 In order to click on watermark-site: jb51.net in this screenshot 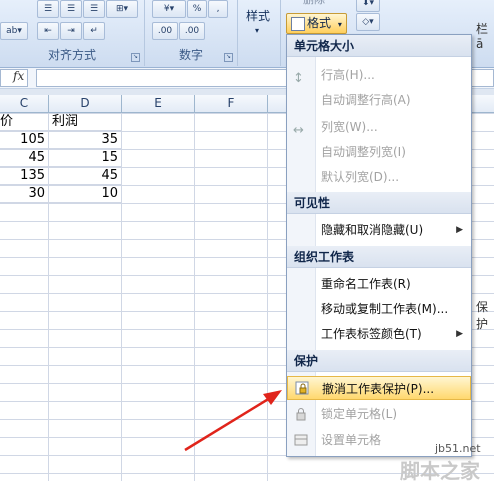, I will do `click(458, 448)`.